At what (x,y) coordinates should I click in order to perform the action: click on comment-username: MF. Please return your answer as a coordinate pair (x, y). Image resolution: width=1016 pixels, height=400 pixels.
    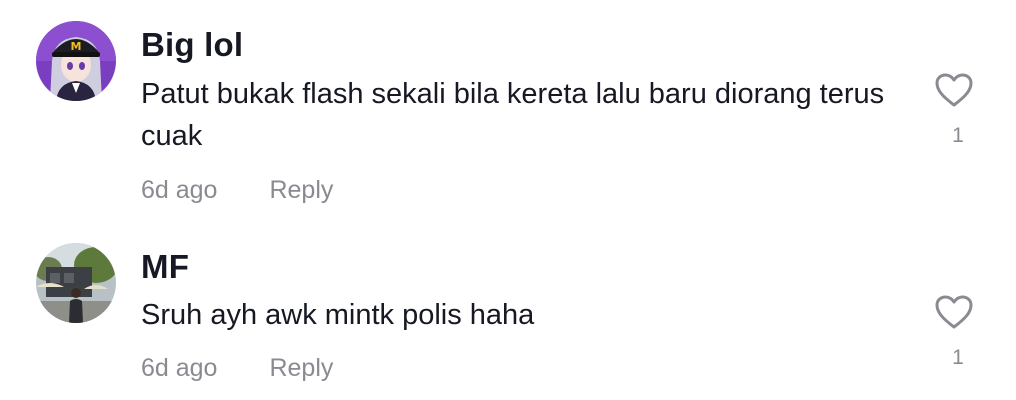
    Looking at the image, I should click on (165, 267).